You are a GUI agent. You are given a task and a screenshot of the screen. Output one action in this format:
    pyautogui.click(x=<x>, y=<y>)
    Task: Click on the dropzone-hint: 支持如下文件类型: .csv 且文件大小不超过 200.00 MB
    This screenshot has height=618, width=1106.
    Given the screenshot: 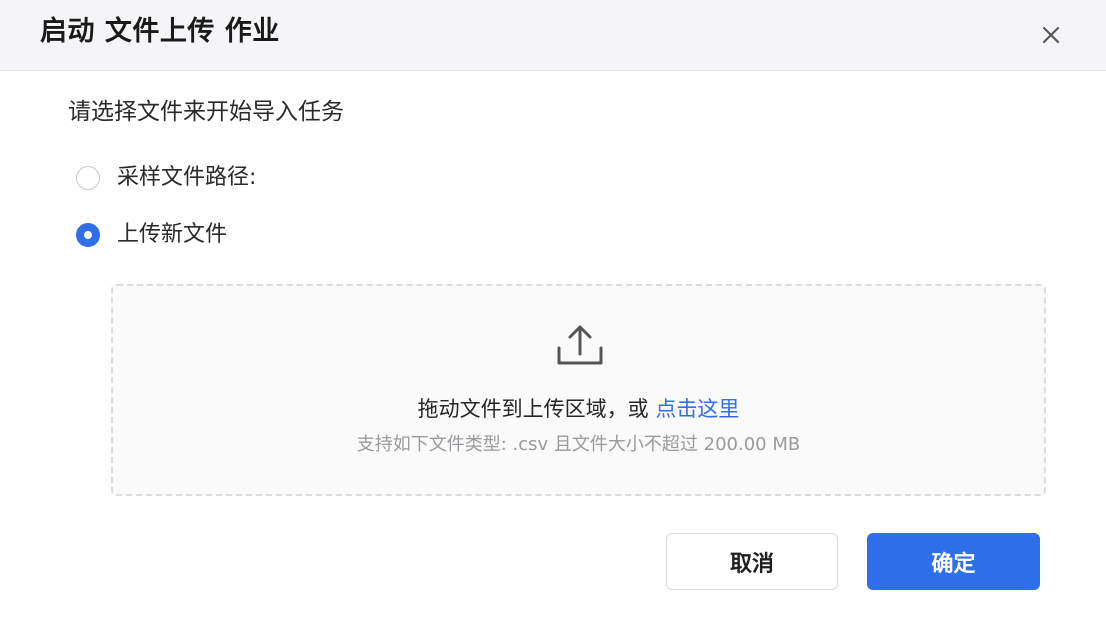 What is the action you would take?
    pyautogui.click(x=578, y=444)
    